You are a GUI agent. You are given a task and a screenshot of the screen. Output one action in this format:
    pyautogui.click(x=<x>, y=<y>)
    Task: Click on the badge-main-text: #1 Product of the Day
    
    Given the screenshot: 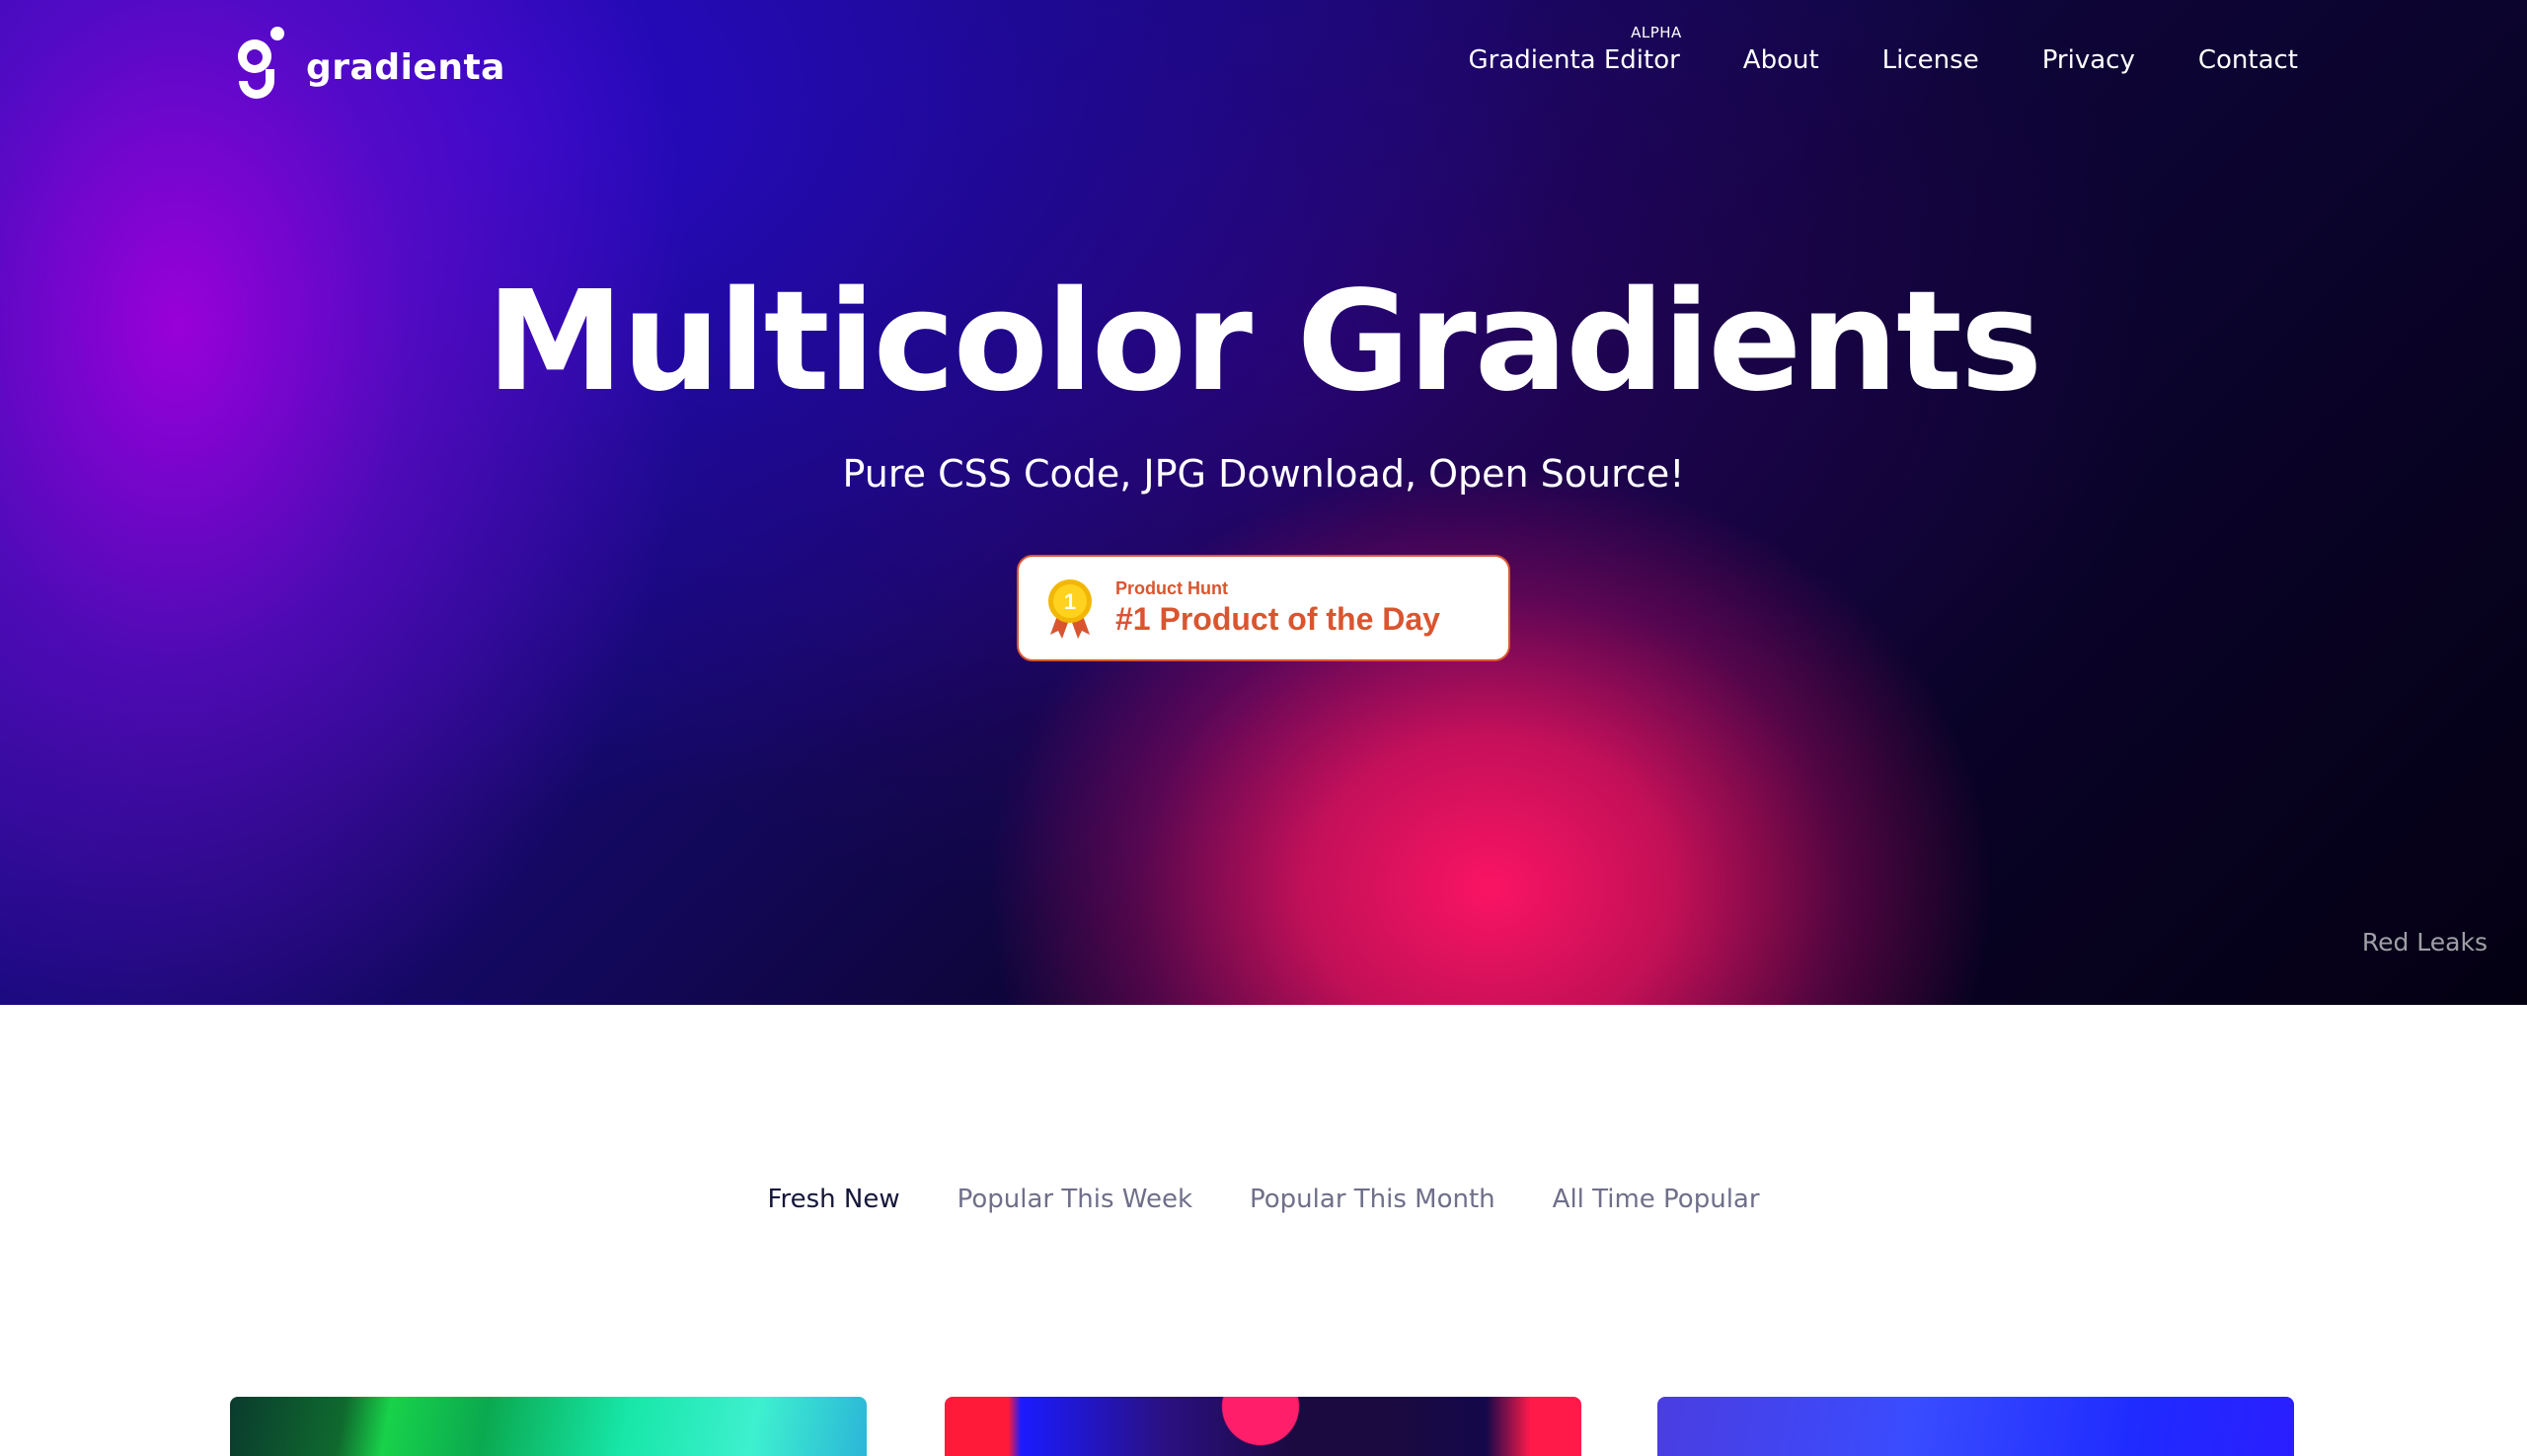 What is the action you would take?
    pyautogui.click(x=1277, y=619)
    